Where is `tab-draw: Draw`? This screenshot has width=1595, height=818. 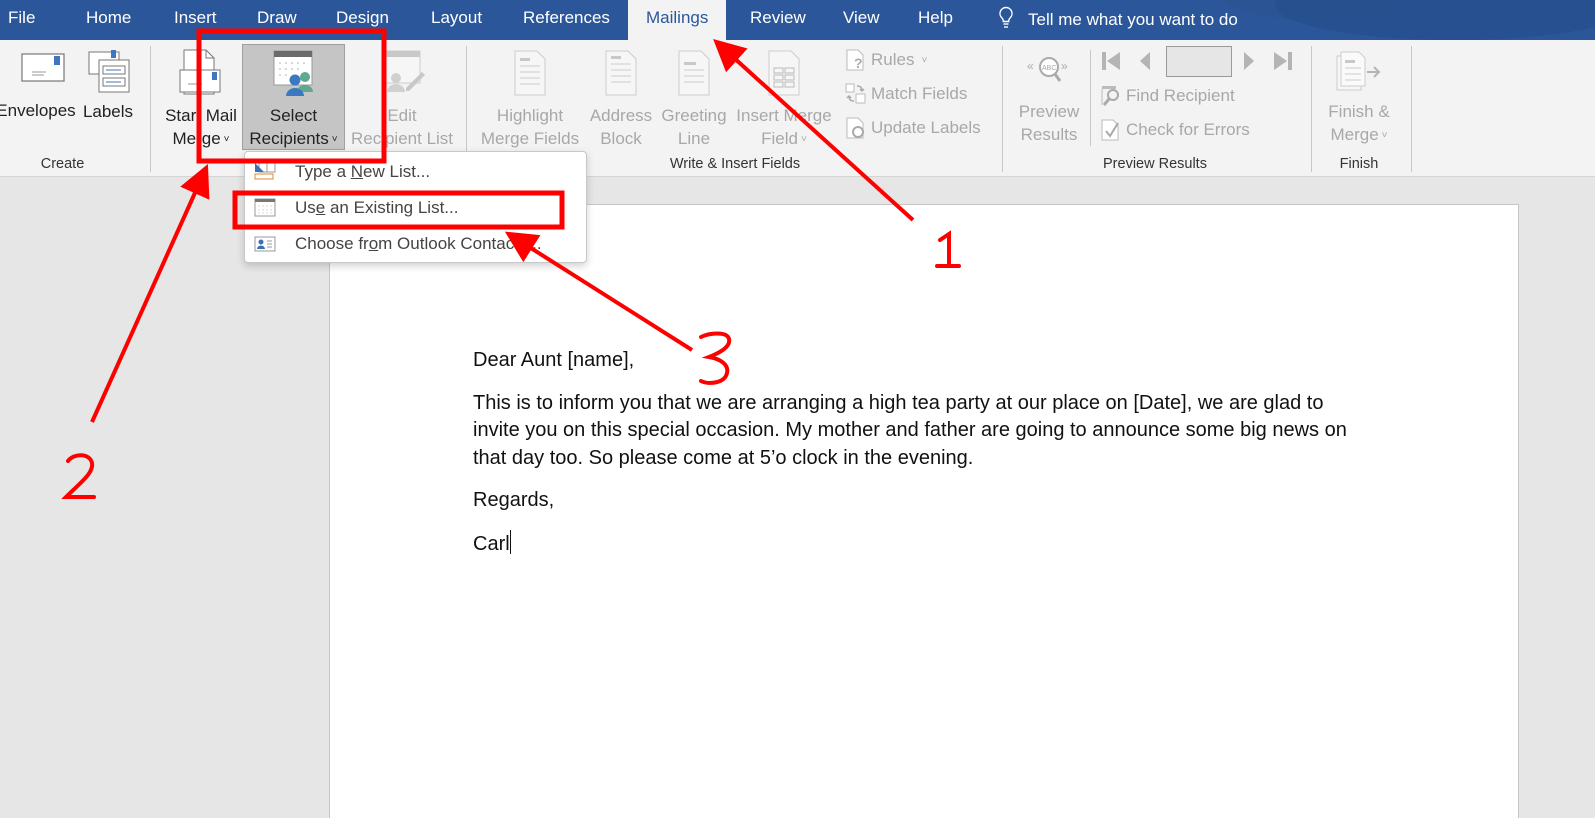
tab-draw: Draw is located at coordinates (277, 20).